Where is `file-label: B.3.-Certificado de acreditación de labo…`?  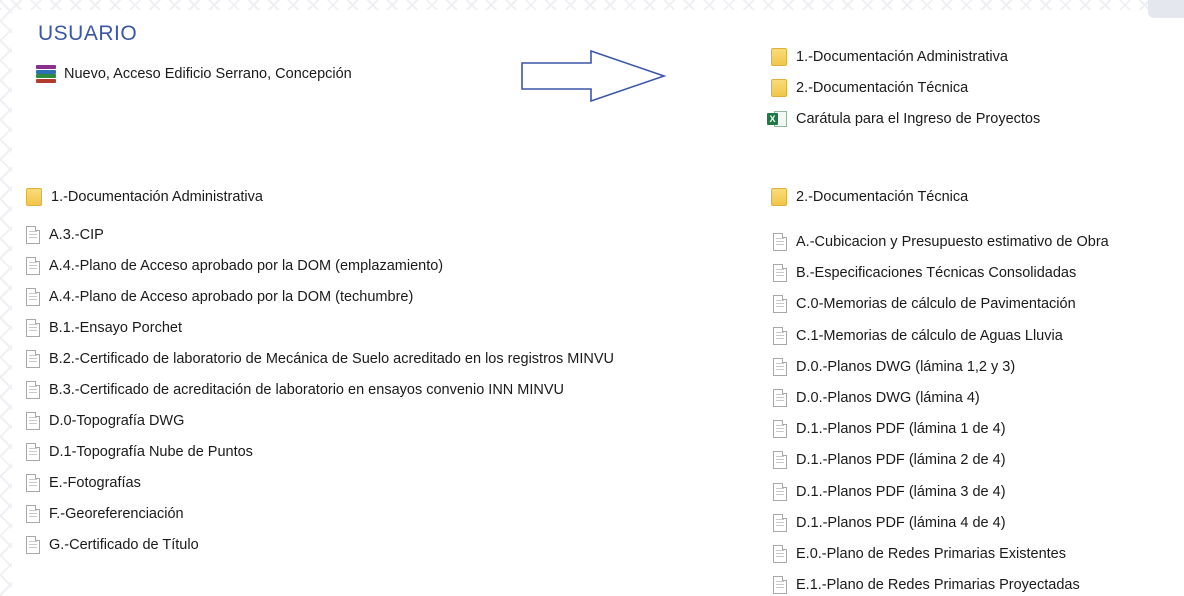 file-label: B.3.-Certificado de acreditación de labo… is located at coordinates (307, 390).